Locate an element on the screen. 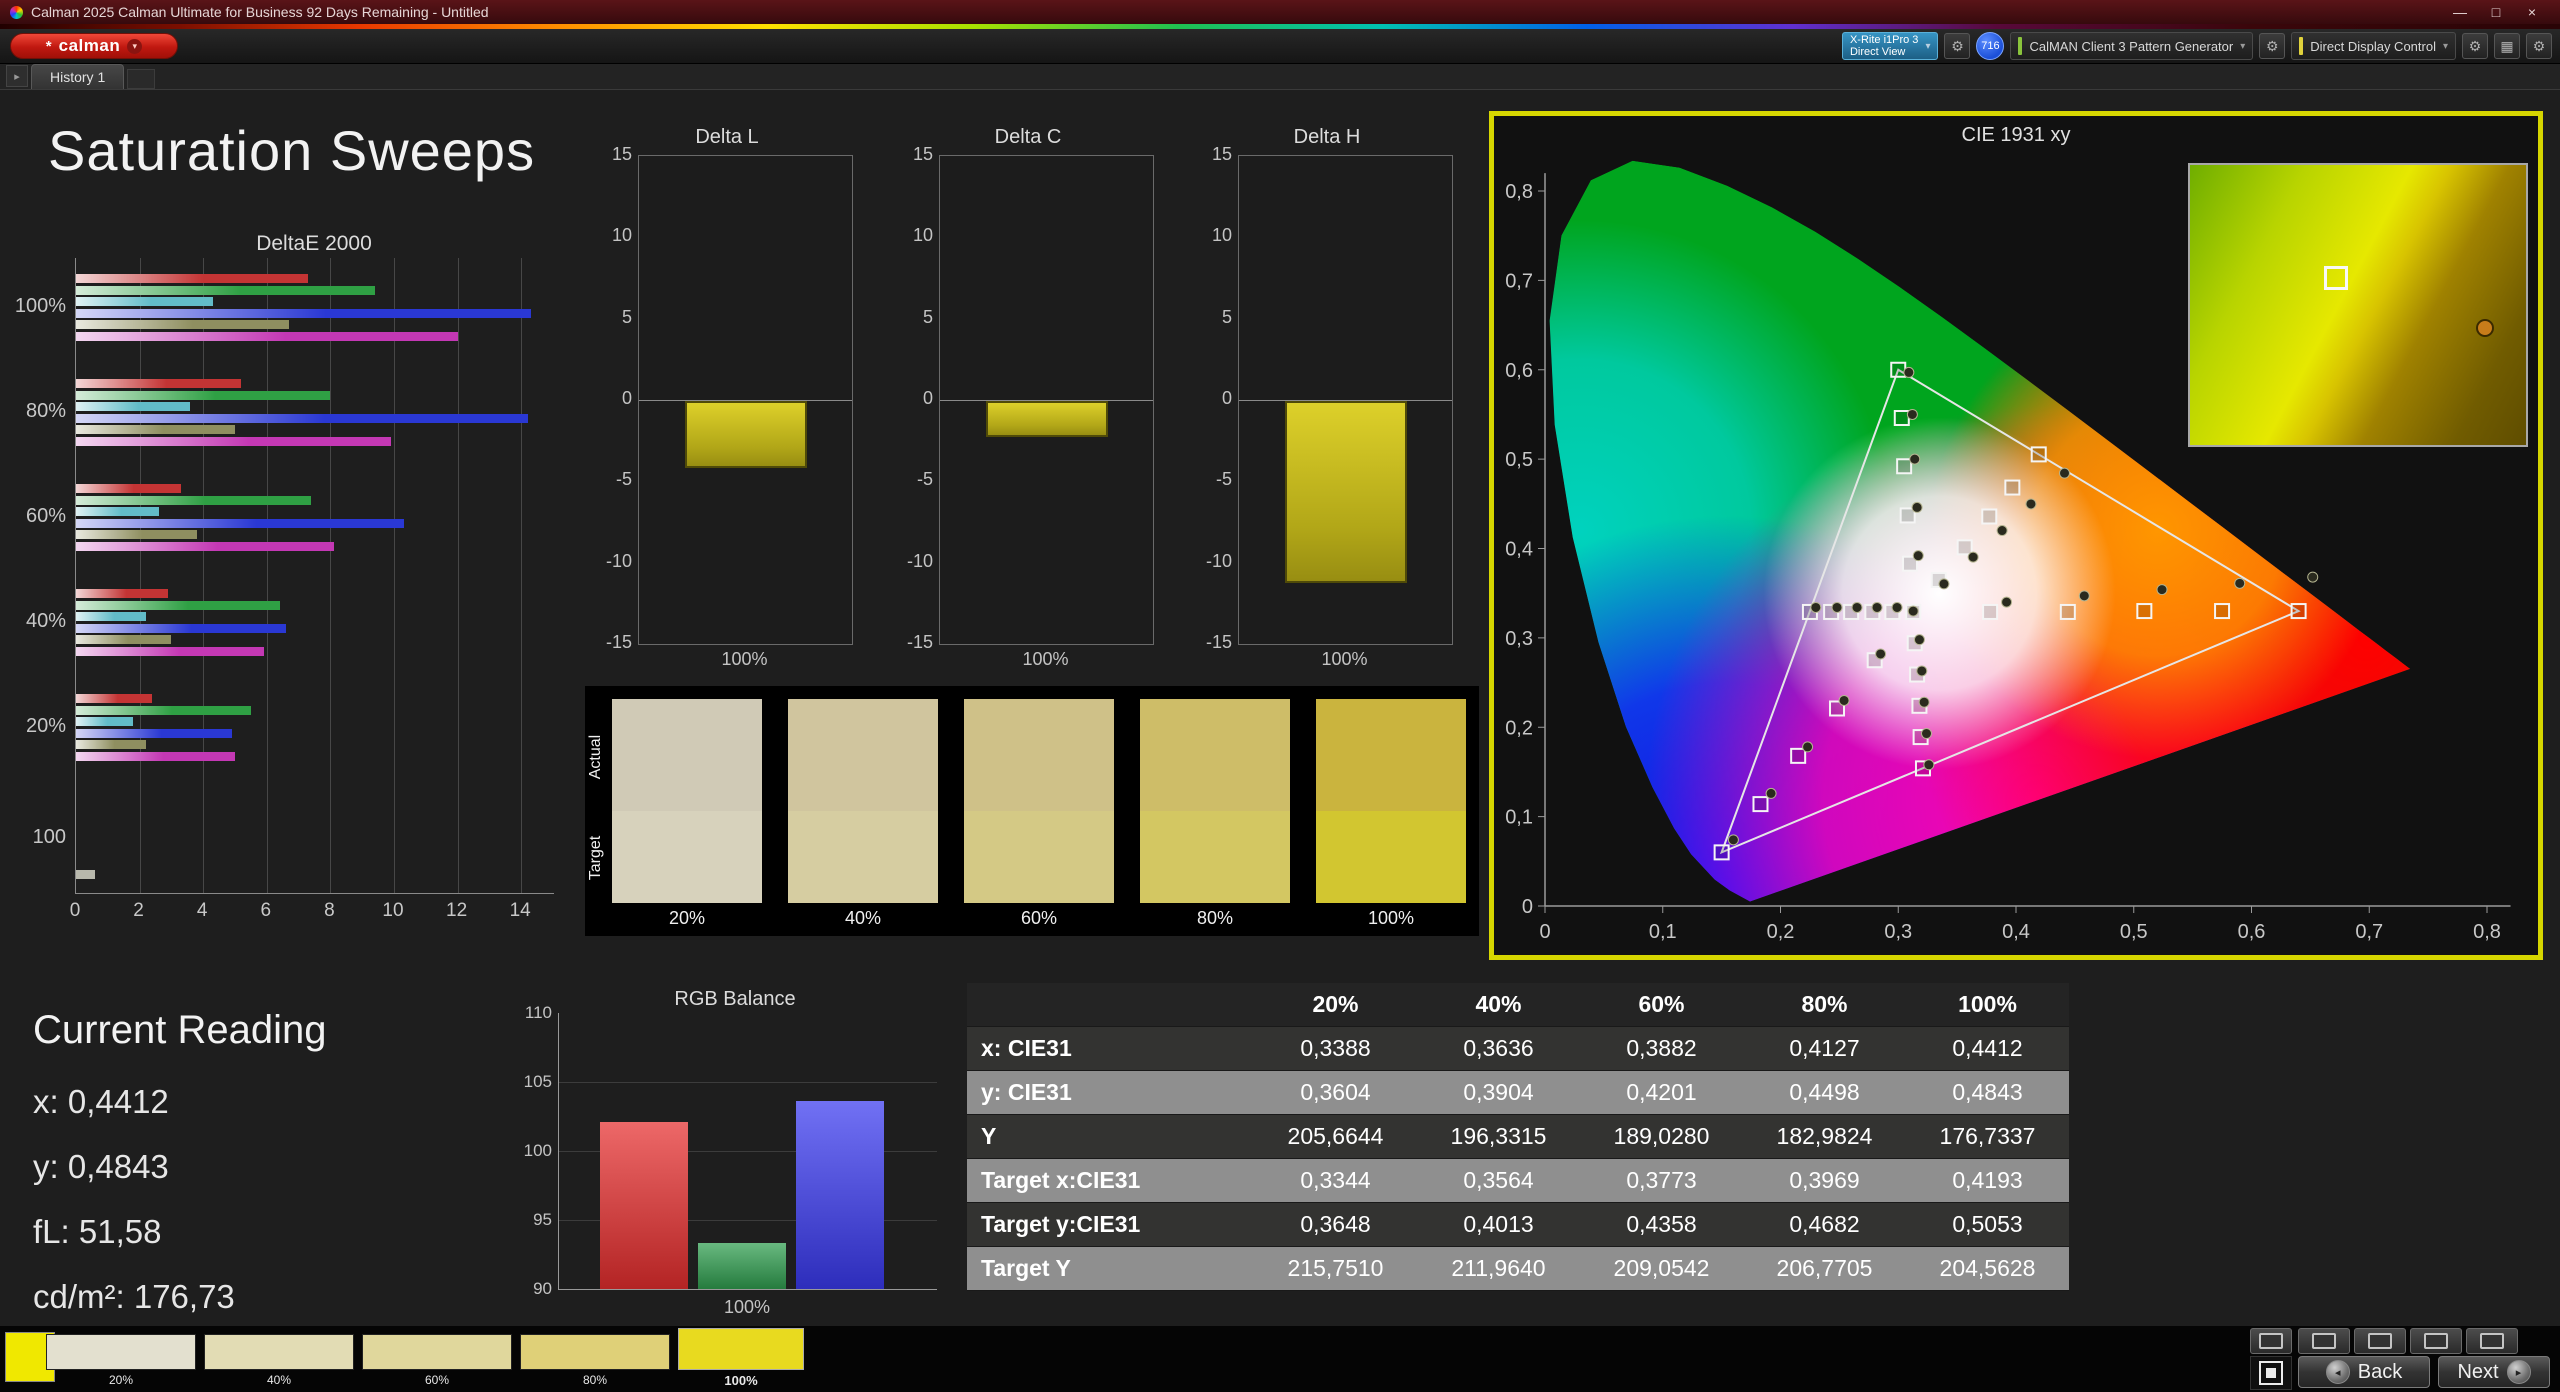  back-button: ◂ Back is located at coordinates (2364, 1372).